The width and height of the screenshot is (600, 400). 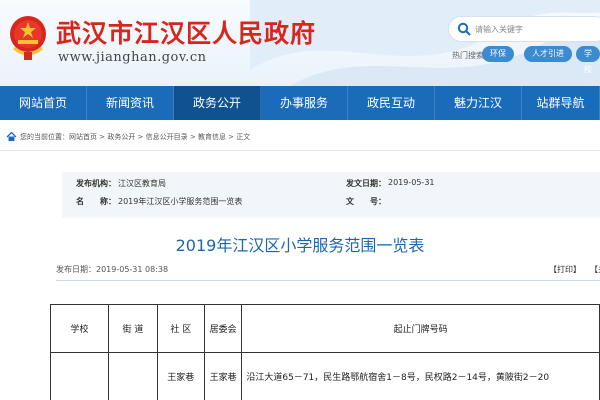 What do you see at coordinates (112, 269) in the screenshot?
I see `publish-time: 发布日期：2019-05-31 08:38` at bounding box center [112, 269].